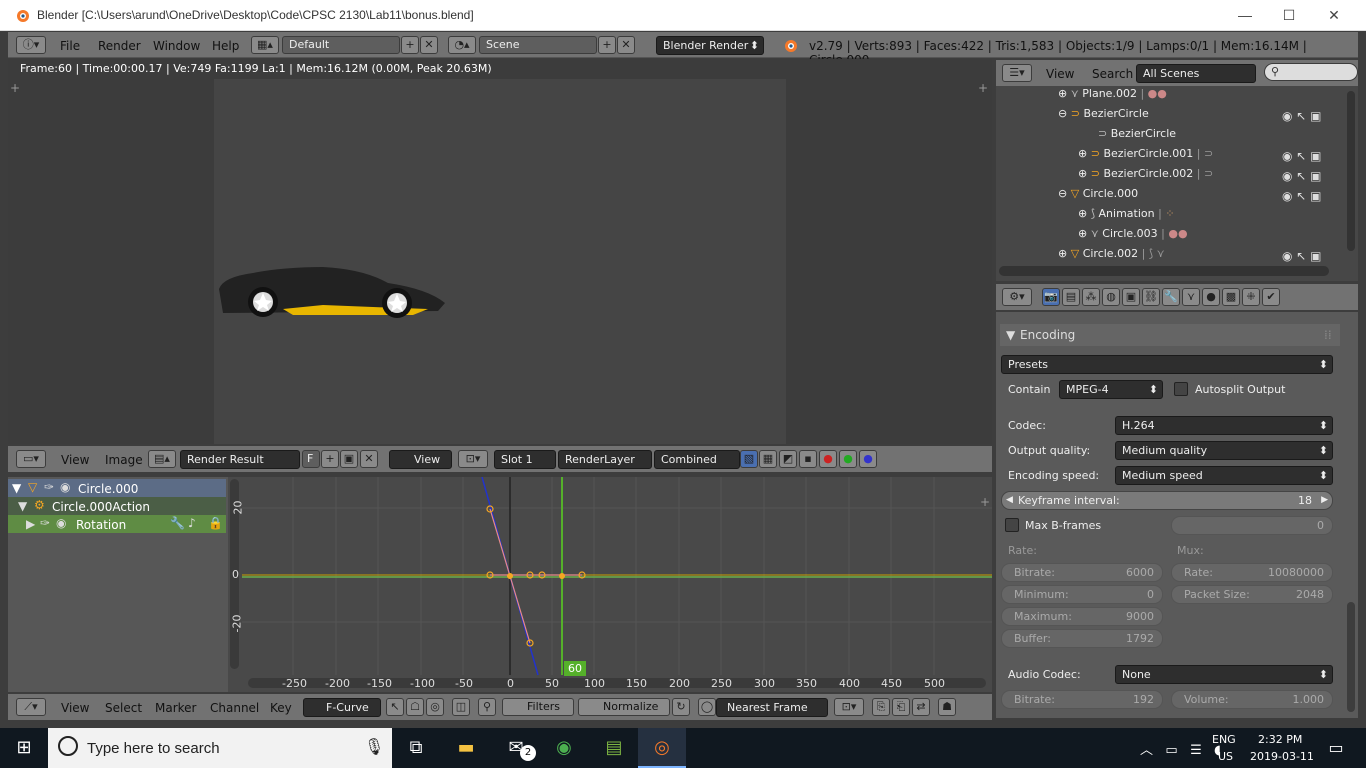 This screenshot has width=1366, height=768. Describe the element at coordinates (1324, 500) in the screenshot. I see `increment-arrow-icon: ▶` at that location.